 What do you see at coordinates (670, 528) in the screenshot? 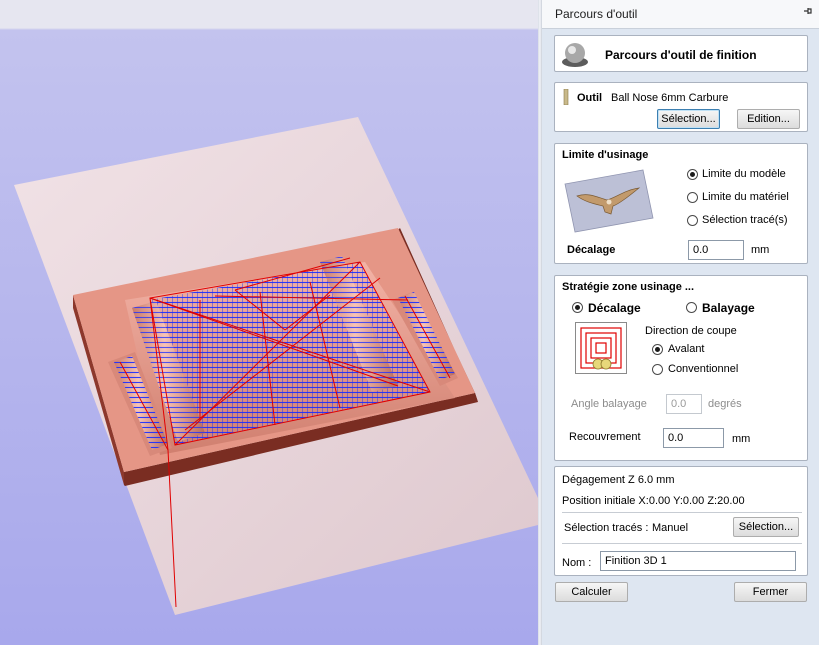
I see `vector-selection-value: Manuel` at bounding box center [670, 528].